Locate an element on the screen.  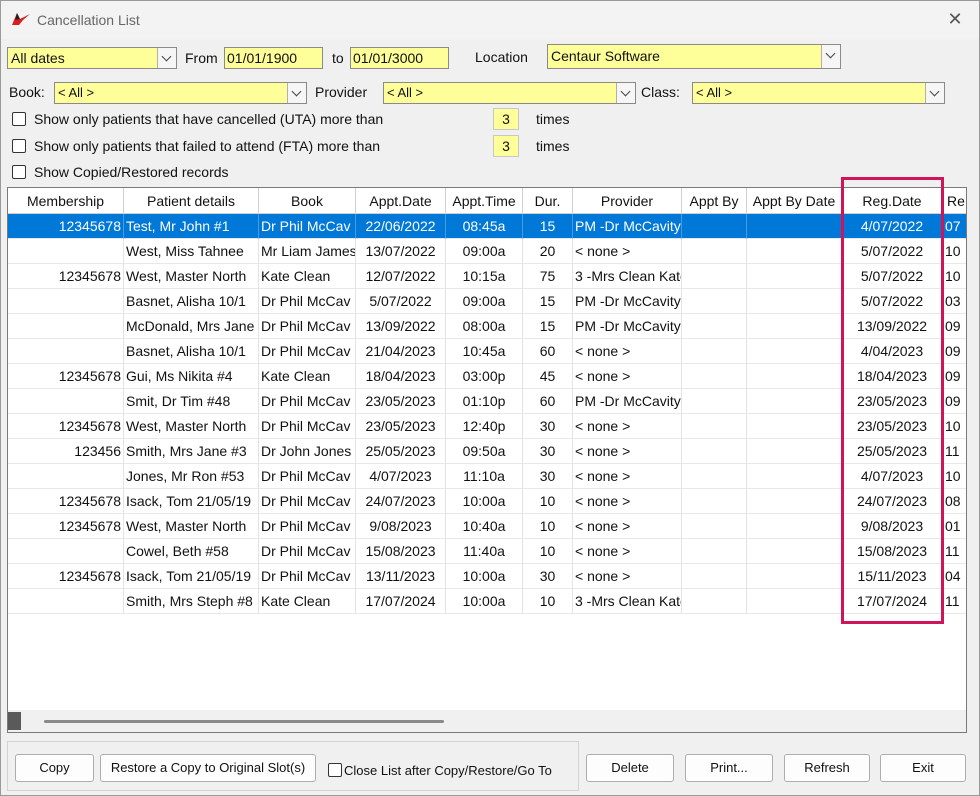
col-book: Book is located at coordinates (307, 201).